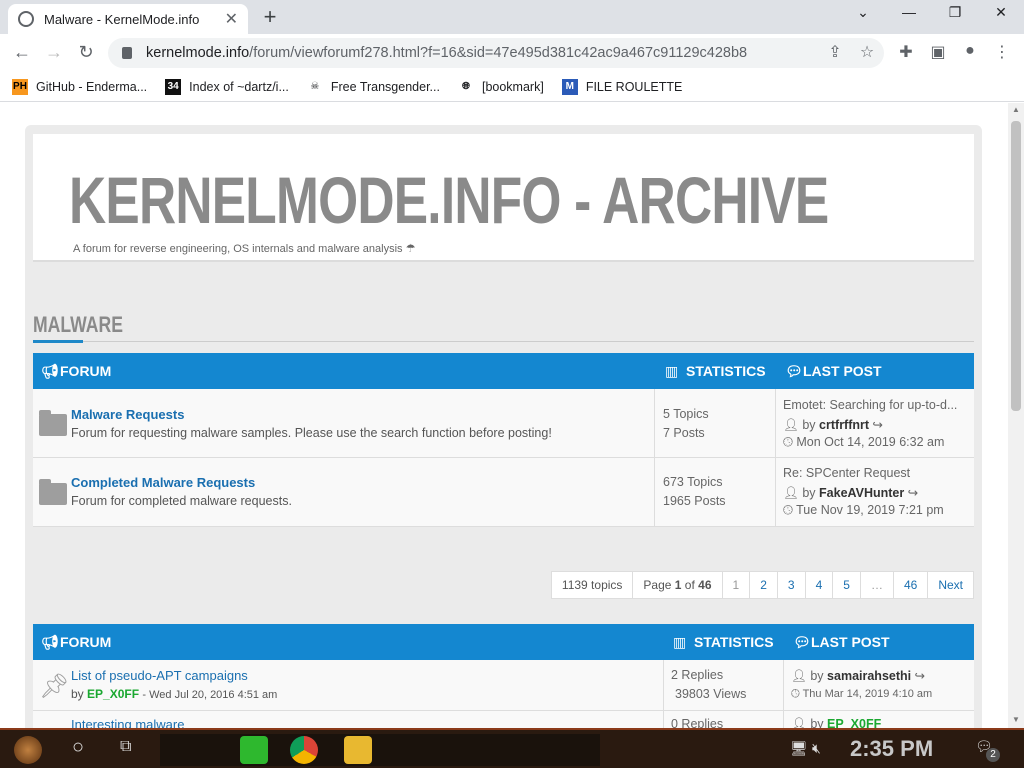  Describe the element at coordinates (163, 482) in the screenshot. I see `forum-title: Completed Malware Requests` at that location.